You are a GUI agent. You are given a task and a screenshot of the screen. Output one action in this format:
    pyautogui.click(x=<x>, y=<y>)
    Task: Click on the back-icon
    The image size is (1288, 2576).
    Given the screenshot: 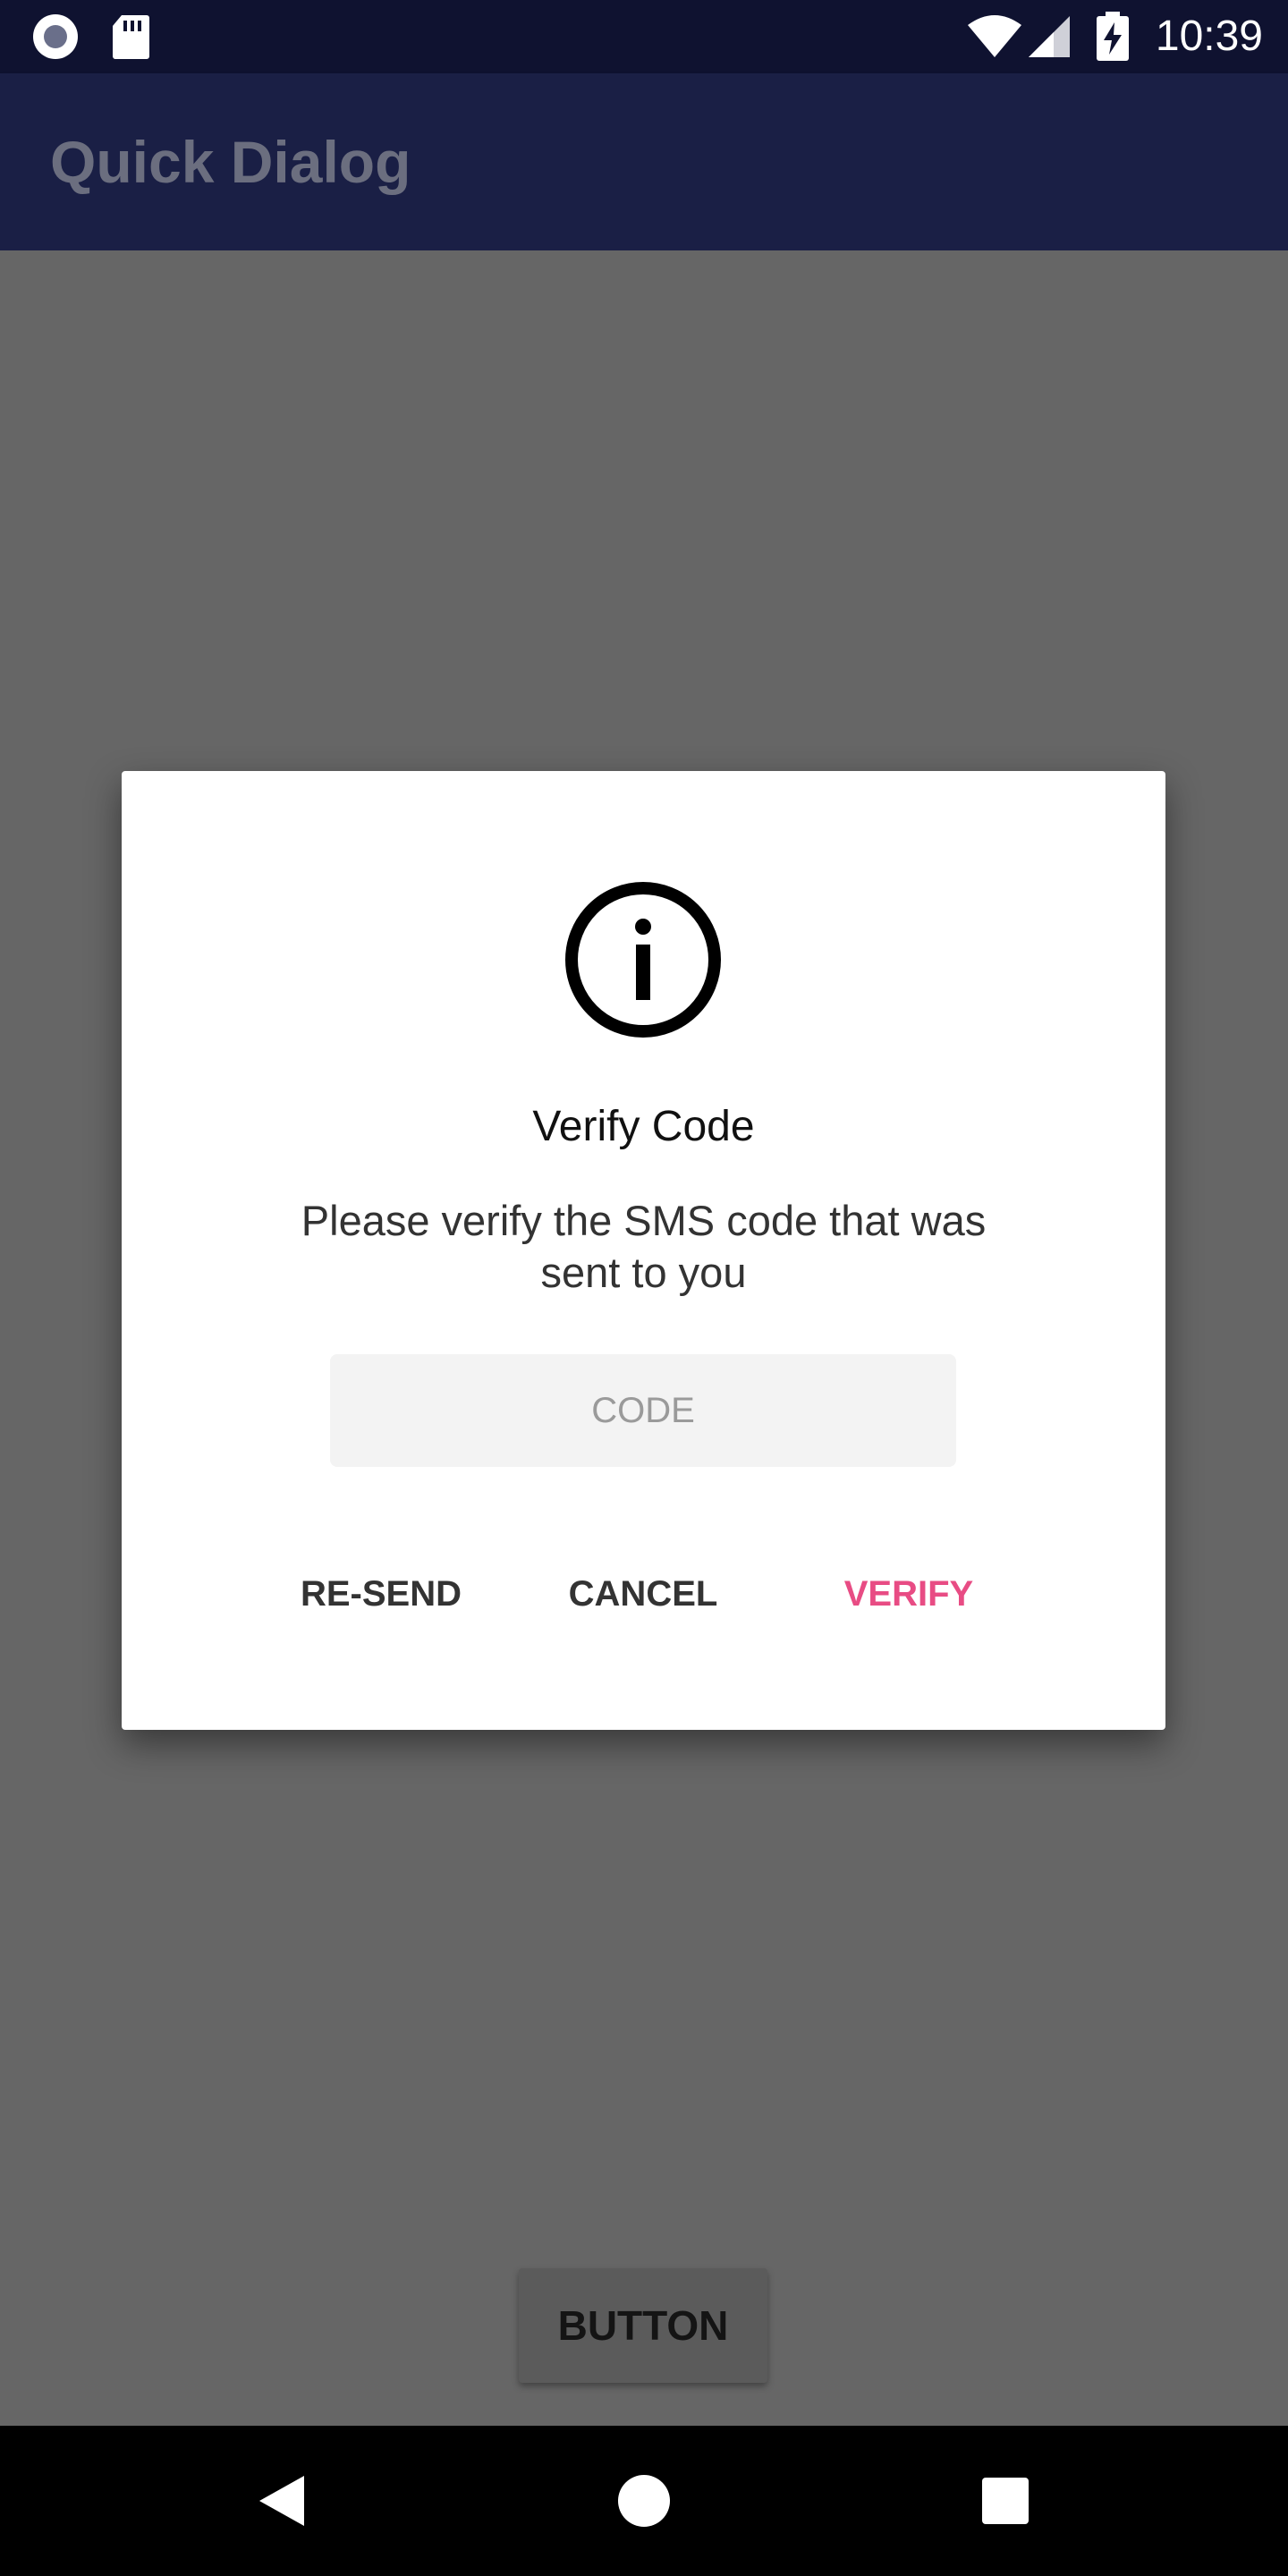 What is the action you would take?
    pyautogui.click(x=282, y=2501)
    